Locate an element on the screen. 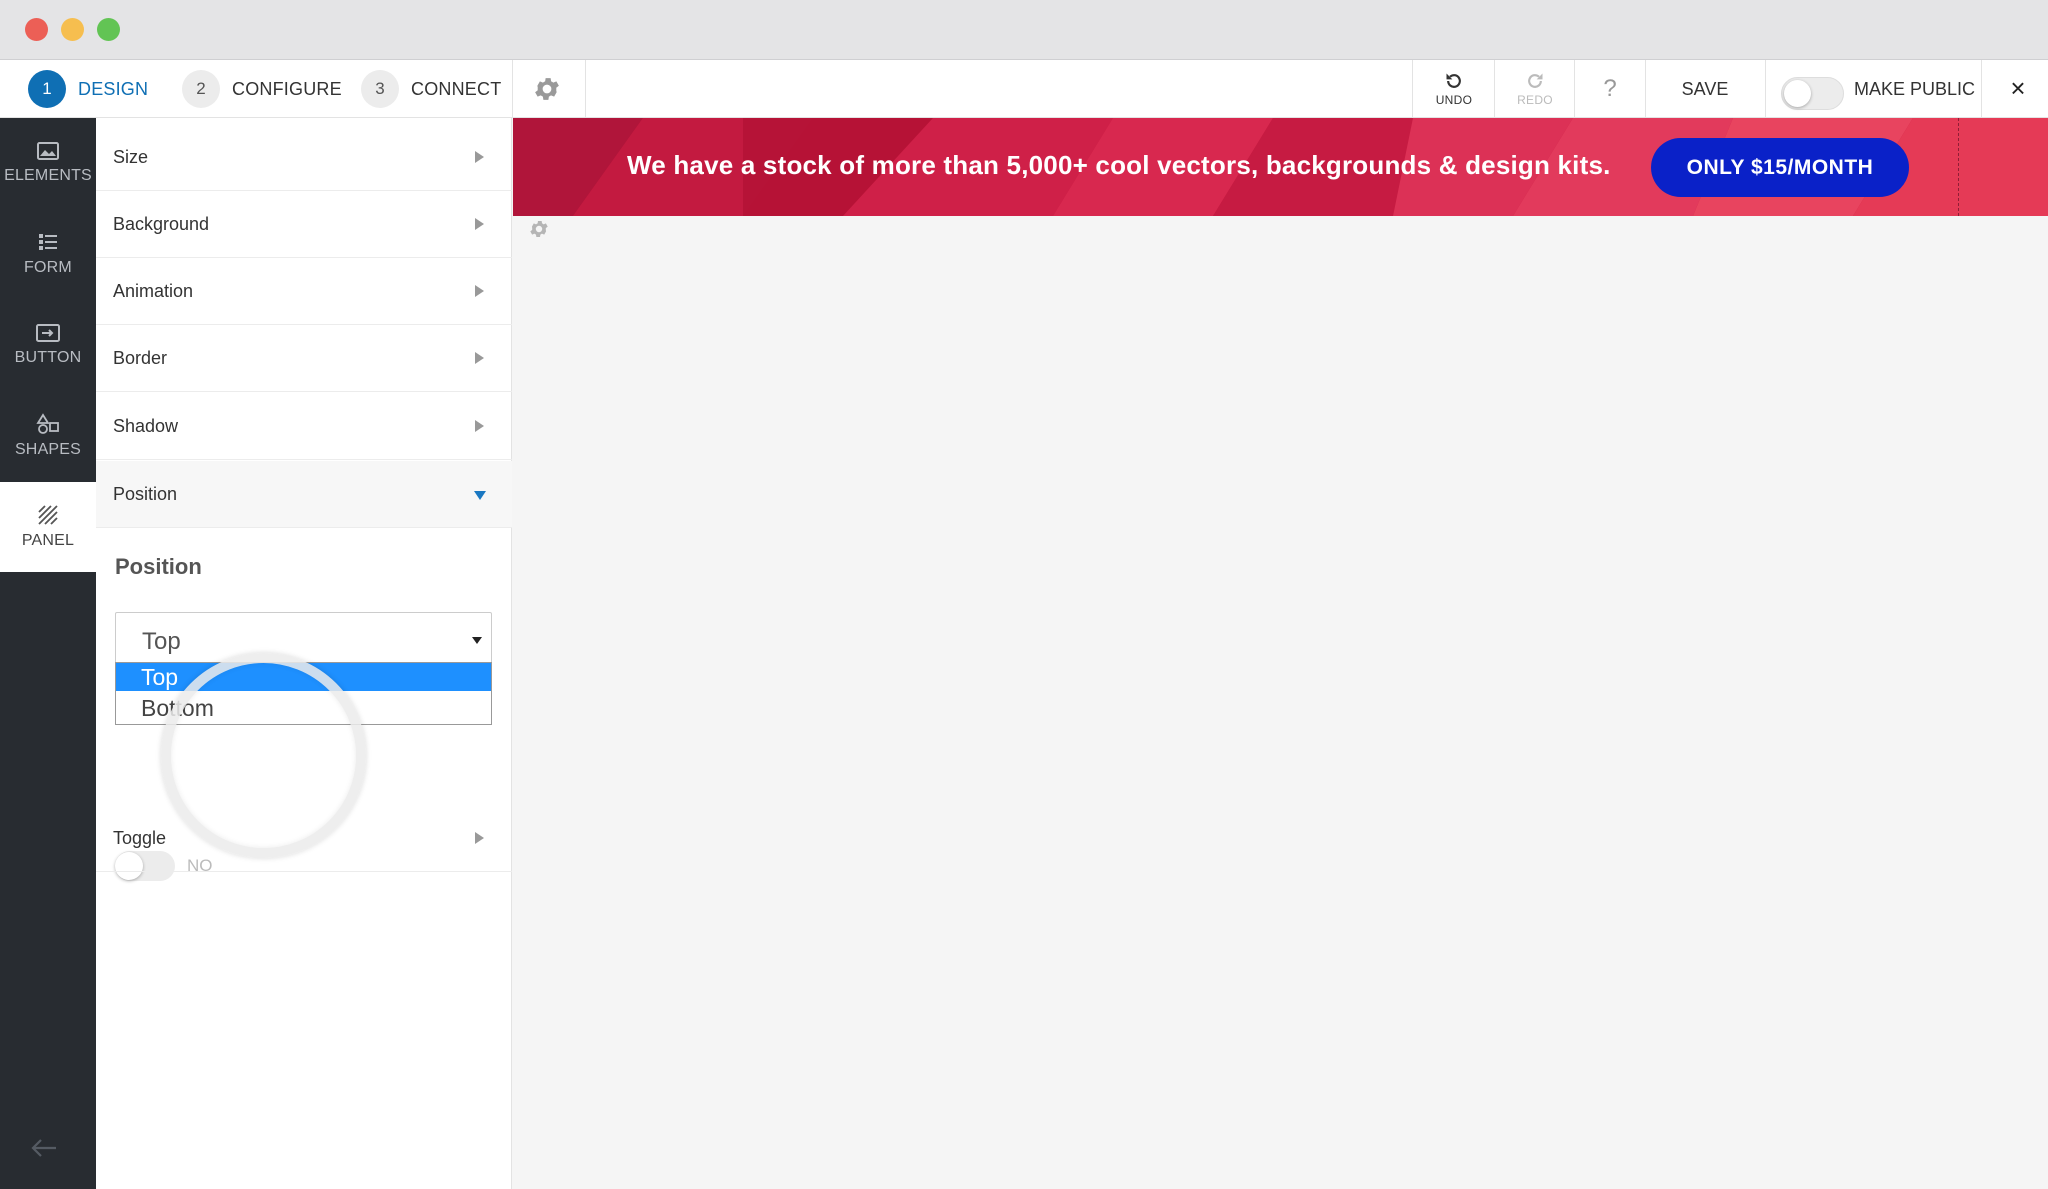 The image size is (2048, 1189). back-arrow-icon is located at coordinates (48, 1151).